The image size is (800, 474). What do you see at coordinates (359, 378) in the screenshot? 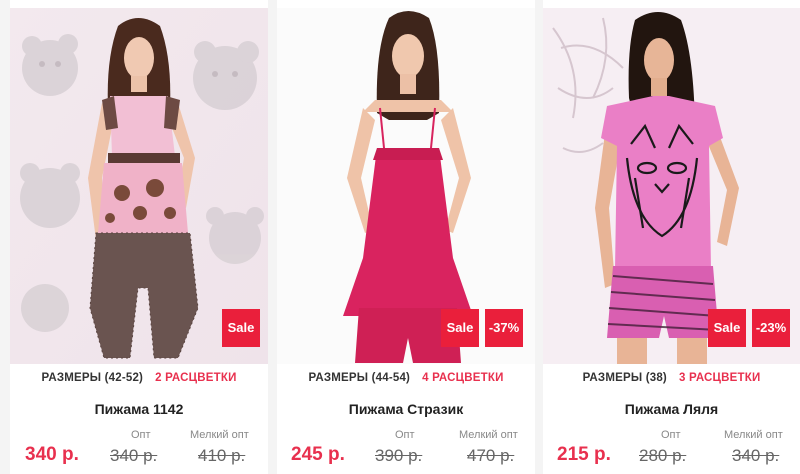
I see `sizes-link: РАЗМЕРЫ (44-54)` at bounding box center [359, 378].